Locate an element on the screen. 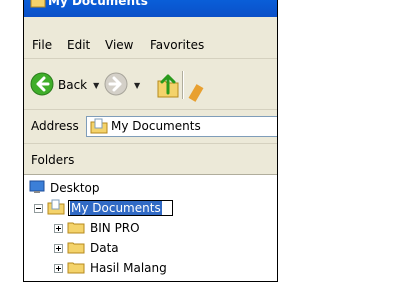 The width and height of the screenshot is (416, 306). rename-field: My Documents is located at coordinates (120, 208).